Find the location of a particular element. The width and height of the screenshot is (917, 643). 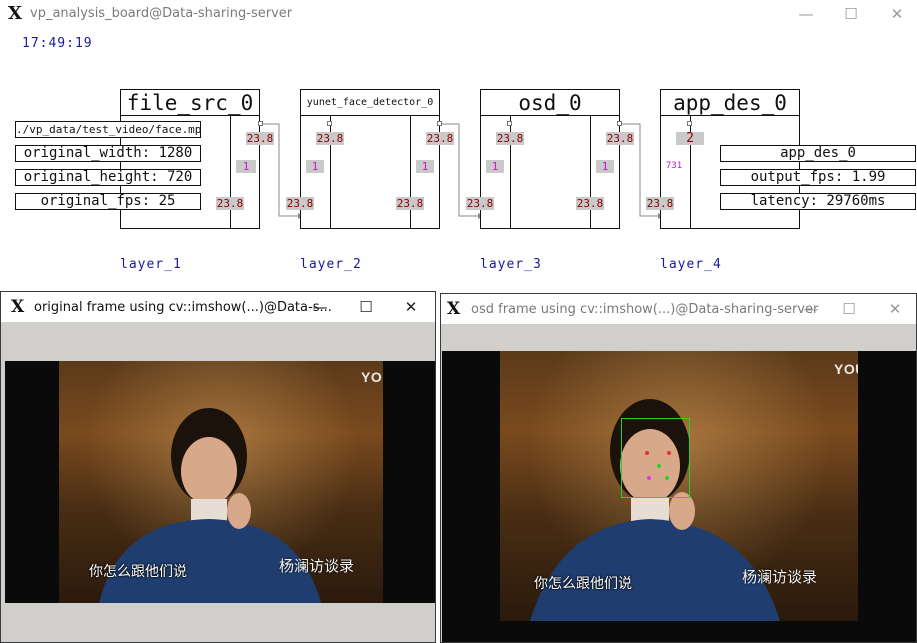

in-count-badge: 731 is located at coordinates (674, 166).